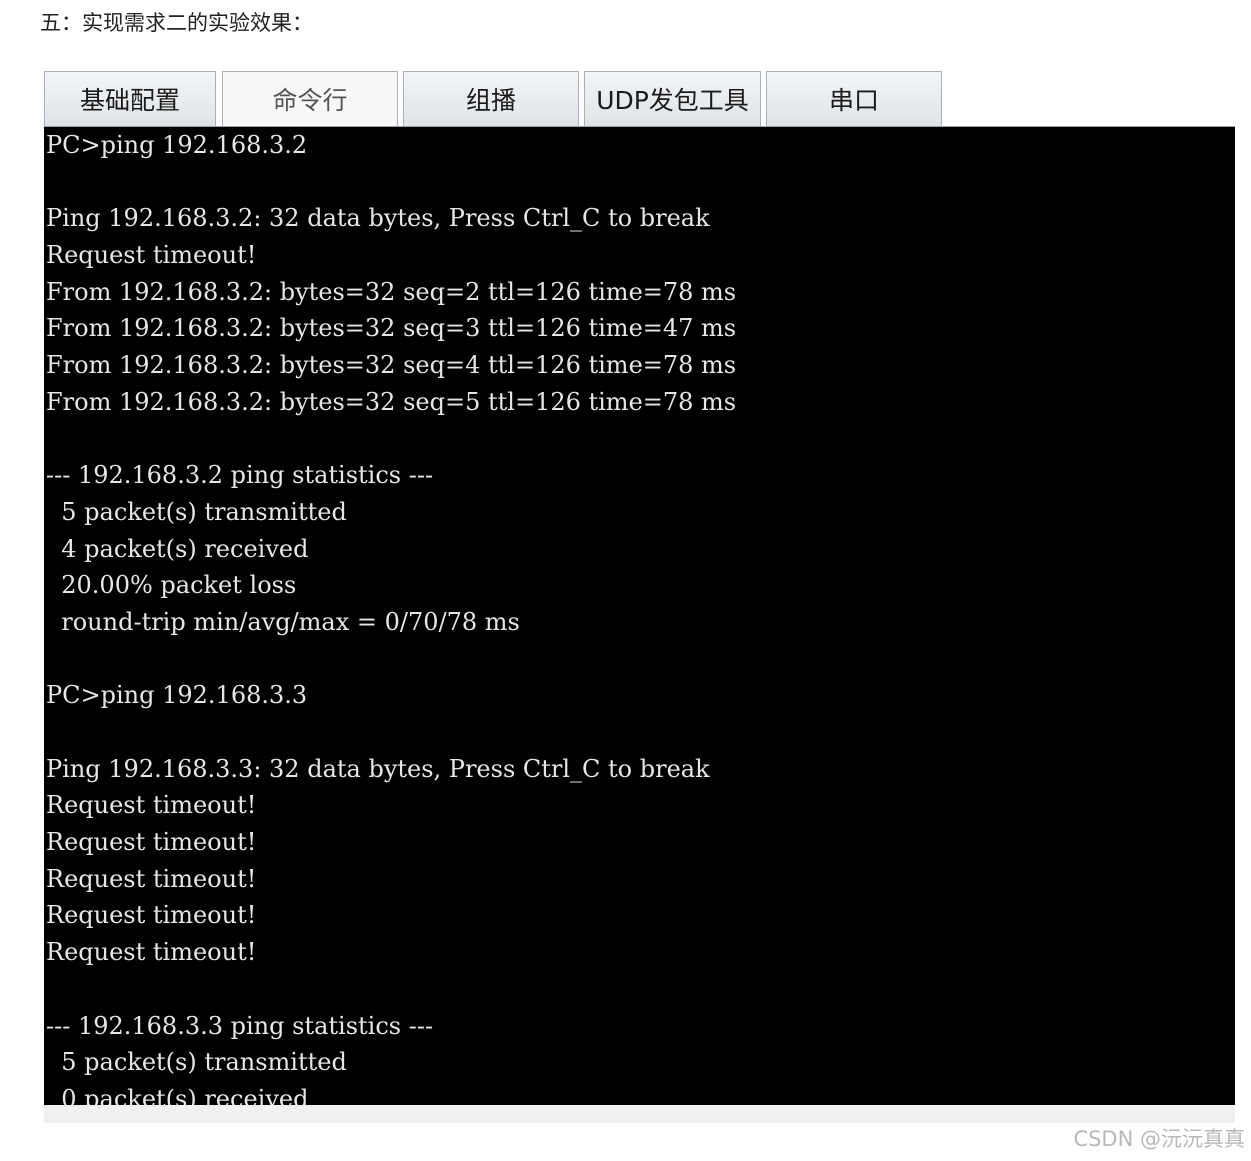 The width and height of the screenshot is (1251, 1161). I want to click on tab-command-line: 命令行, so click(310, 98).